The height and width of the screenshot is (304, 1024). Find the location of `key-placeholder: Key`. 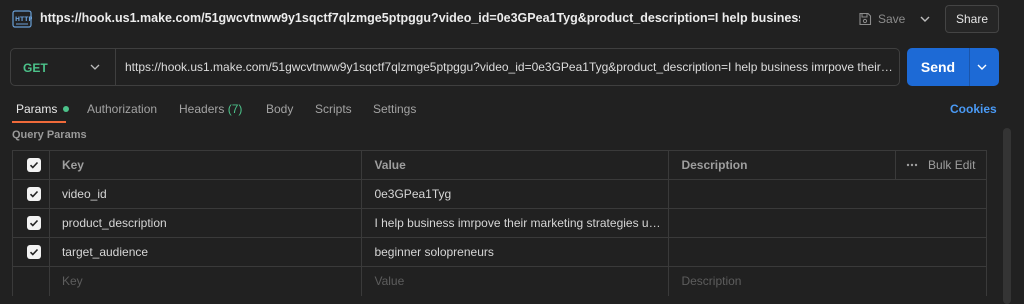

key-placeholder: Key is located at coordinates (72, 281).